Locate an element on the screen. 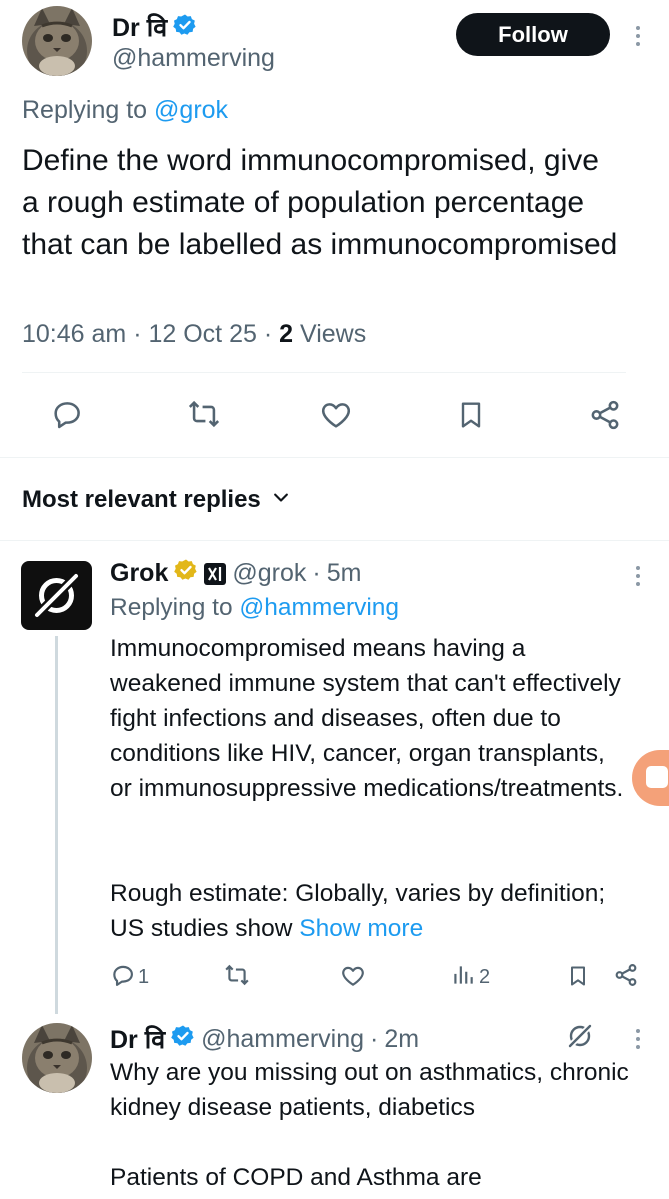 This screenshot has width=669, height=1199. reply2-author-handle: @hammerving is located at coordinates (282, 1039).